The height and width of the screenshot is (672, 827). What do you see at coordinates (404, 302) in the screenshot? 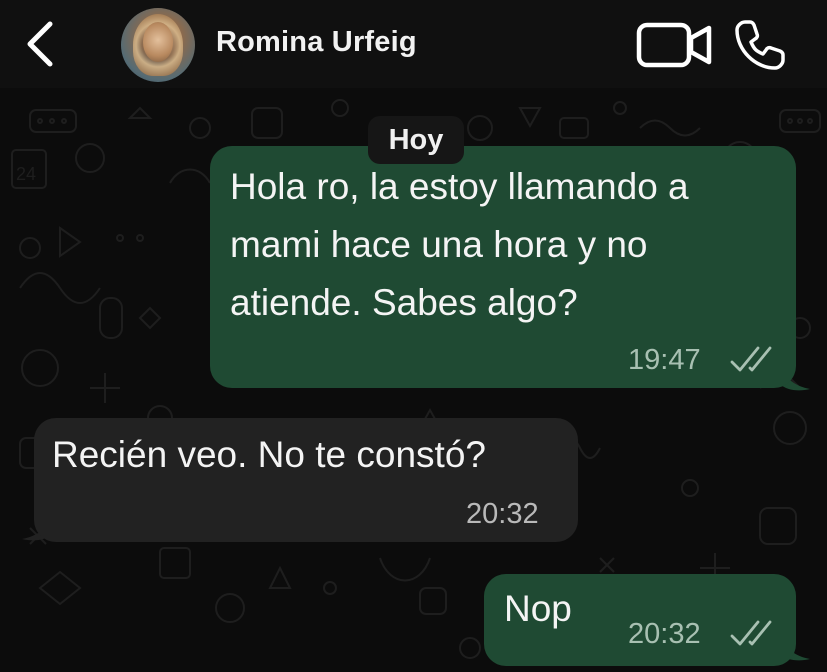
I see `message-text-line: atiende. Sabes algo?` at bounding box center [404, 302].